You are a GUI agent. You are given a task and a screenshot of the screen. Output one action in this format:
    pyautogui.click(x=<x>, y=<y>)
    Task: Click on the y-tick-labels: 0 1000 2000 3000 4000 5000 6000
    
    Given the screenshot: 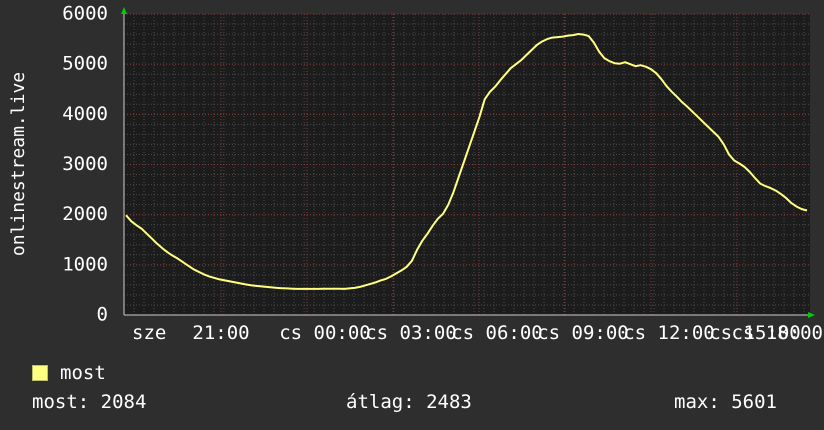 What is the action you would take?
    pyautogui.click(x=85, y=164)
    